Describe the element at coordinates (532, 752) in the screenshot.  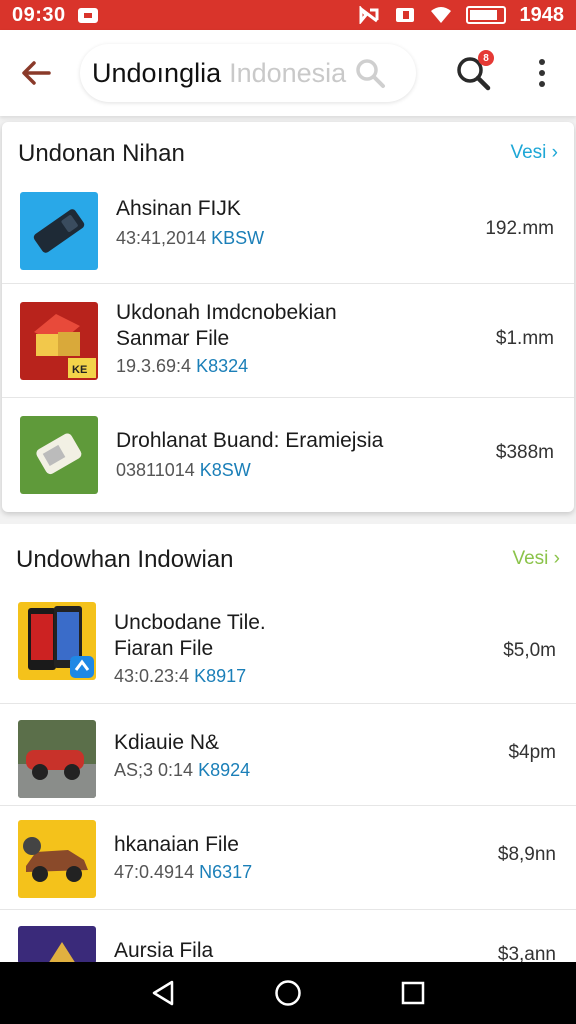
I see `item-size: $4pm` at that location.